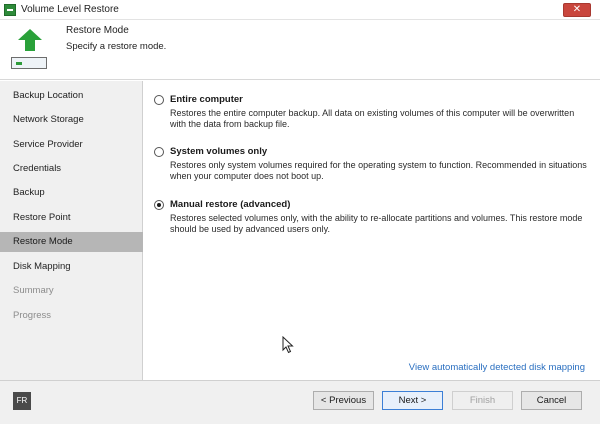 The width and height of the screenshot is (600, 424). What do you see at coordinates (71, 169) in the screenshot?
I see `sidebar-item-credentials: Credentials` at bounding box center [71, 169].